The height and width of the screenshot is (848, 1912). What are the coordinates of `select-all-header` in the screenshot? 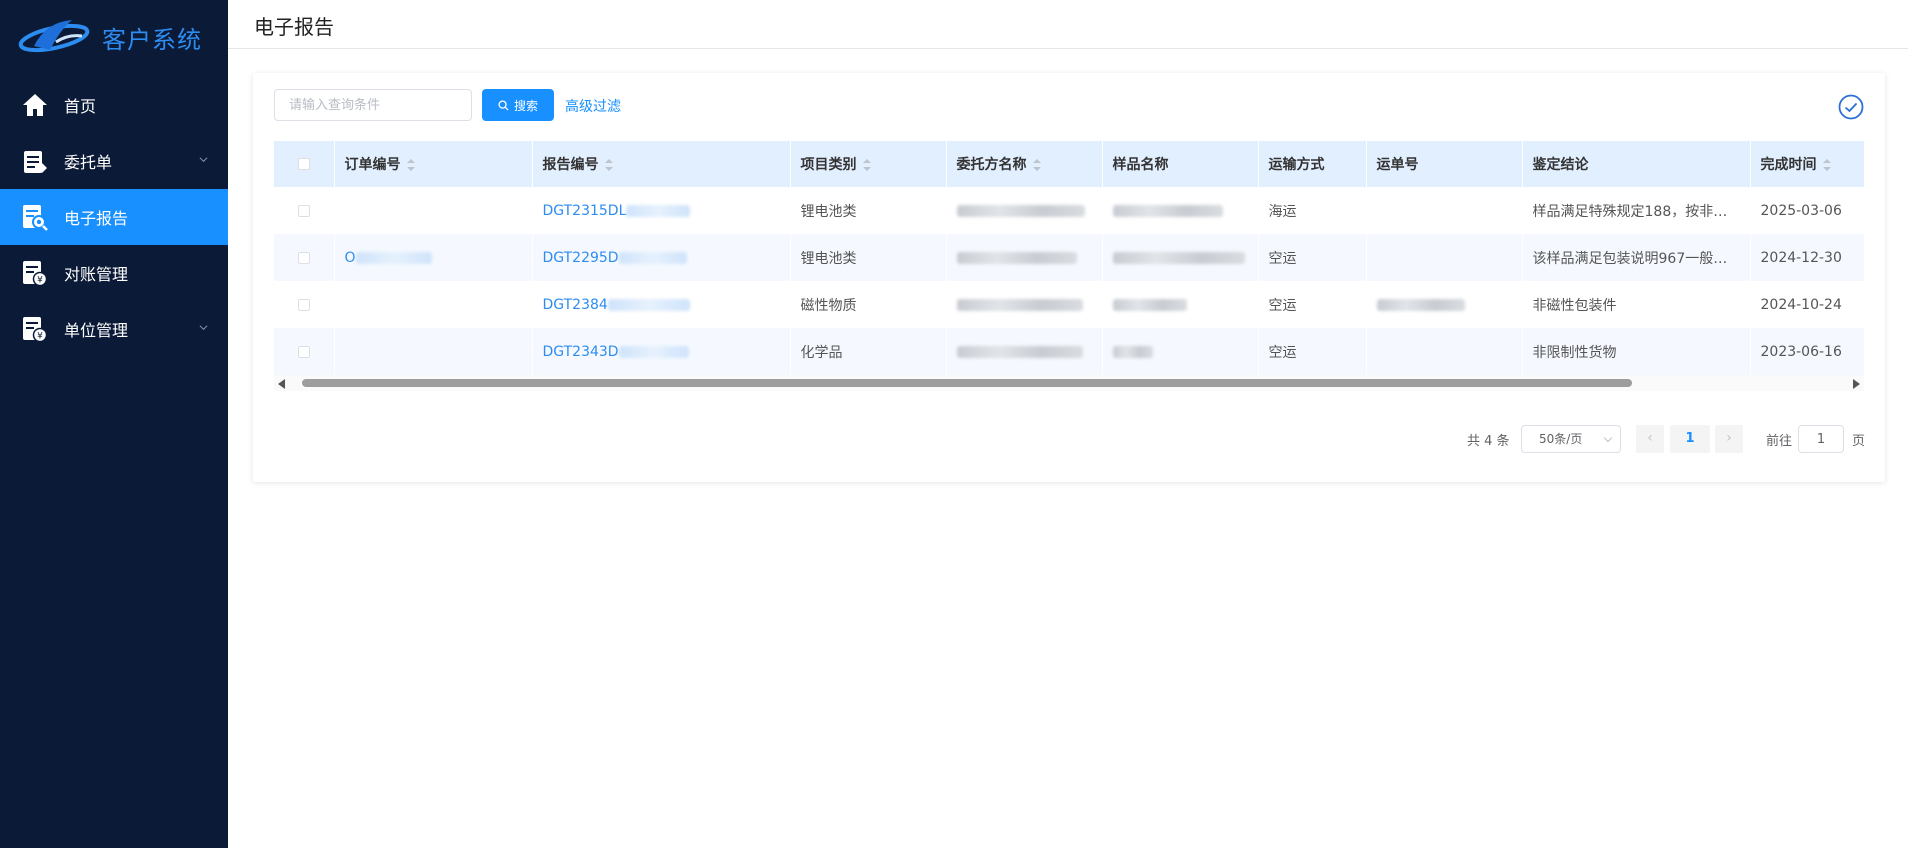 It's located at (304, 164).